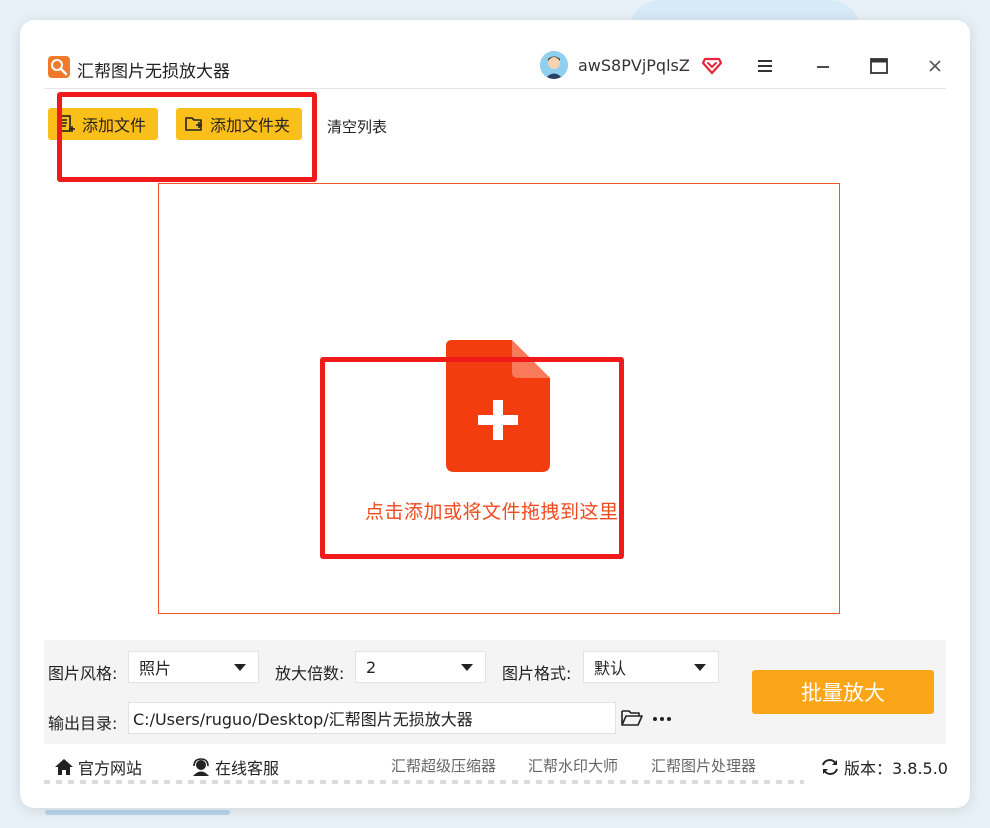 The height and width of the screenshot is (828, 990). What do you see at coordinates (250, 125) in the screenshot?
I see `add-folder-label: 添加文件夹` at bounding box center [250, 125].